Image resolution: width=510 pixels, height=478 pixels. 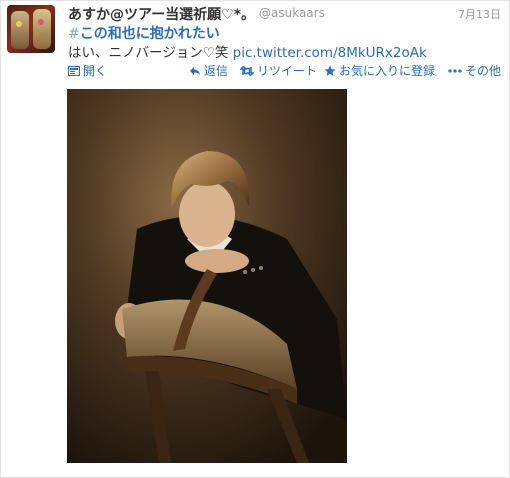 I want to click on retweet-button: リツイート, so click(x=278, y=70).